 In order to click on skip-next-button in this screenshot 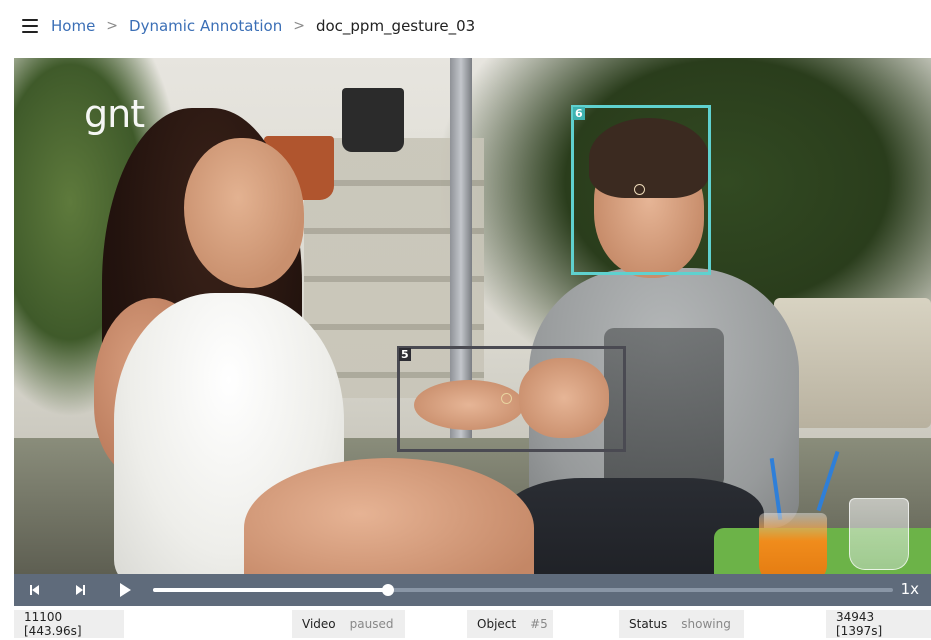, I will do `click(80, 590)`.